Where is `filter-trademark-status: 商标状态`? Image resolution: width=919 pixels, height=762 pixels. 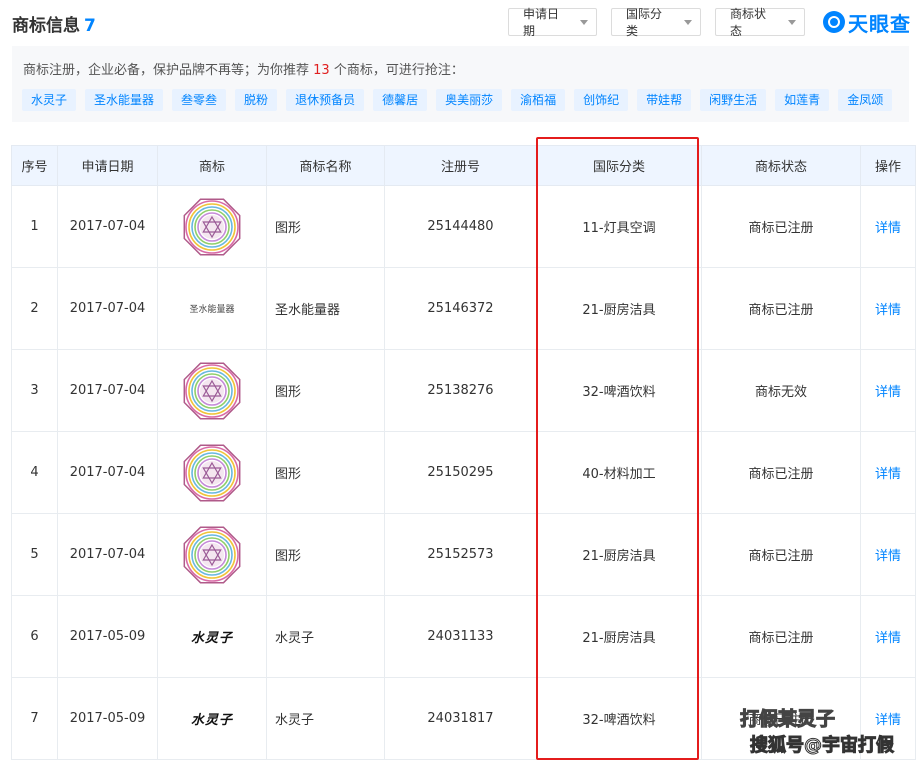 filter-trademark-status: 商标状态 is located at coordinates (760, 22).